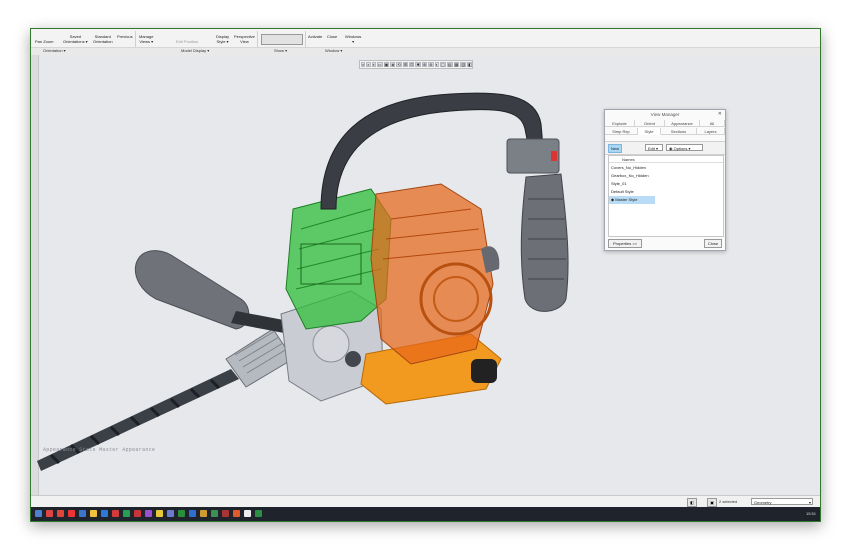 This screenshot has width=850, height=550. What do you see at coordinates (711, 131) in the screenshot?
I see `tab-layers: Layers` at bounding box center [711, 131].